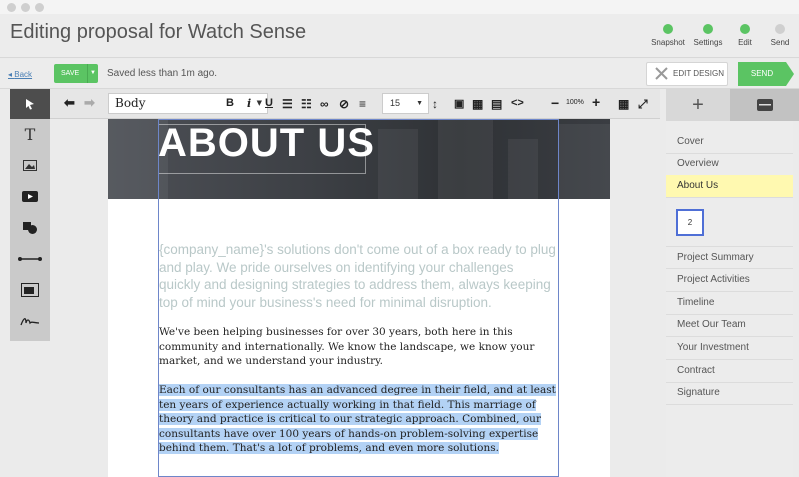  Describe the element at coordinates (69, 103) in the screenshot. I see `undo-icon: ⬅` at that location.